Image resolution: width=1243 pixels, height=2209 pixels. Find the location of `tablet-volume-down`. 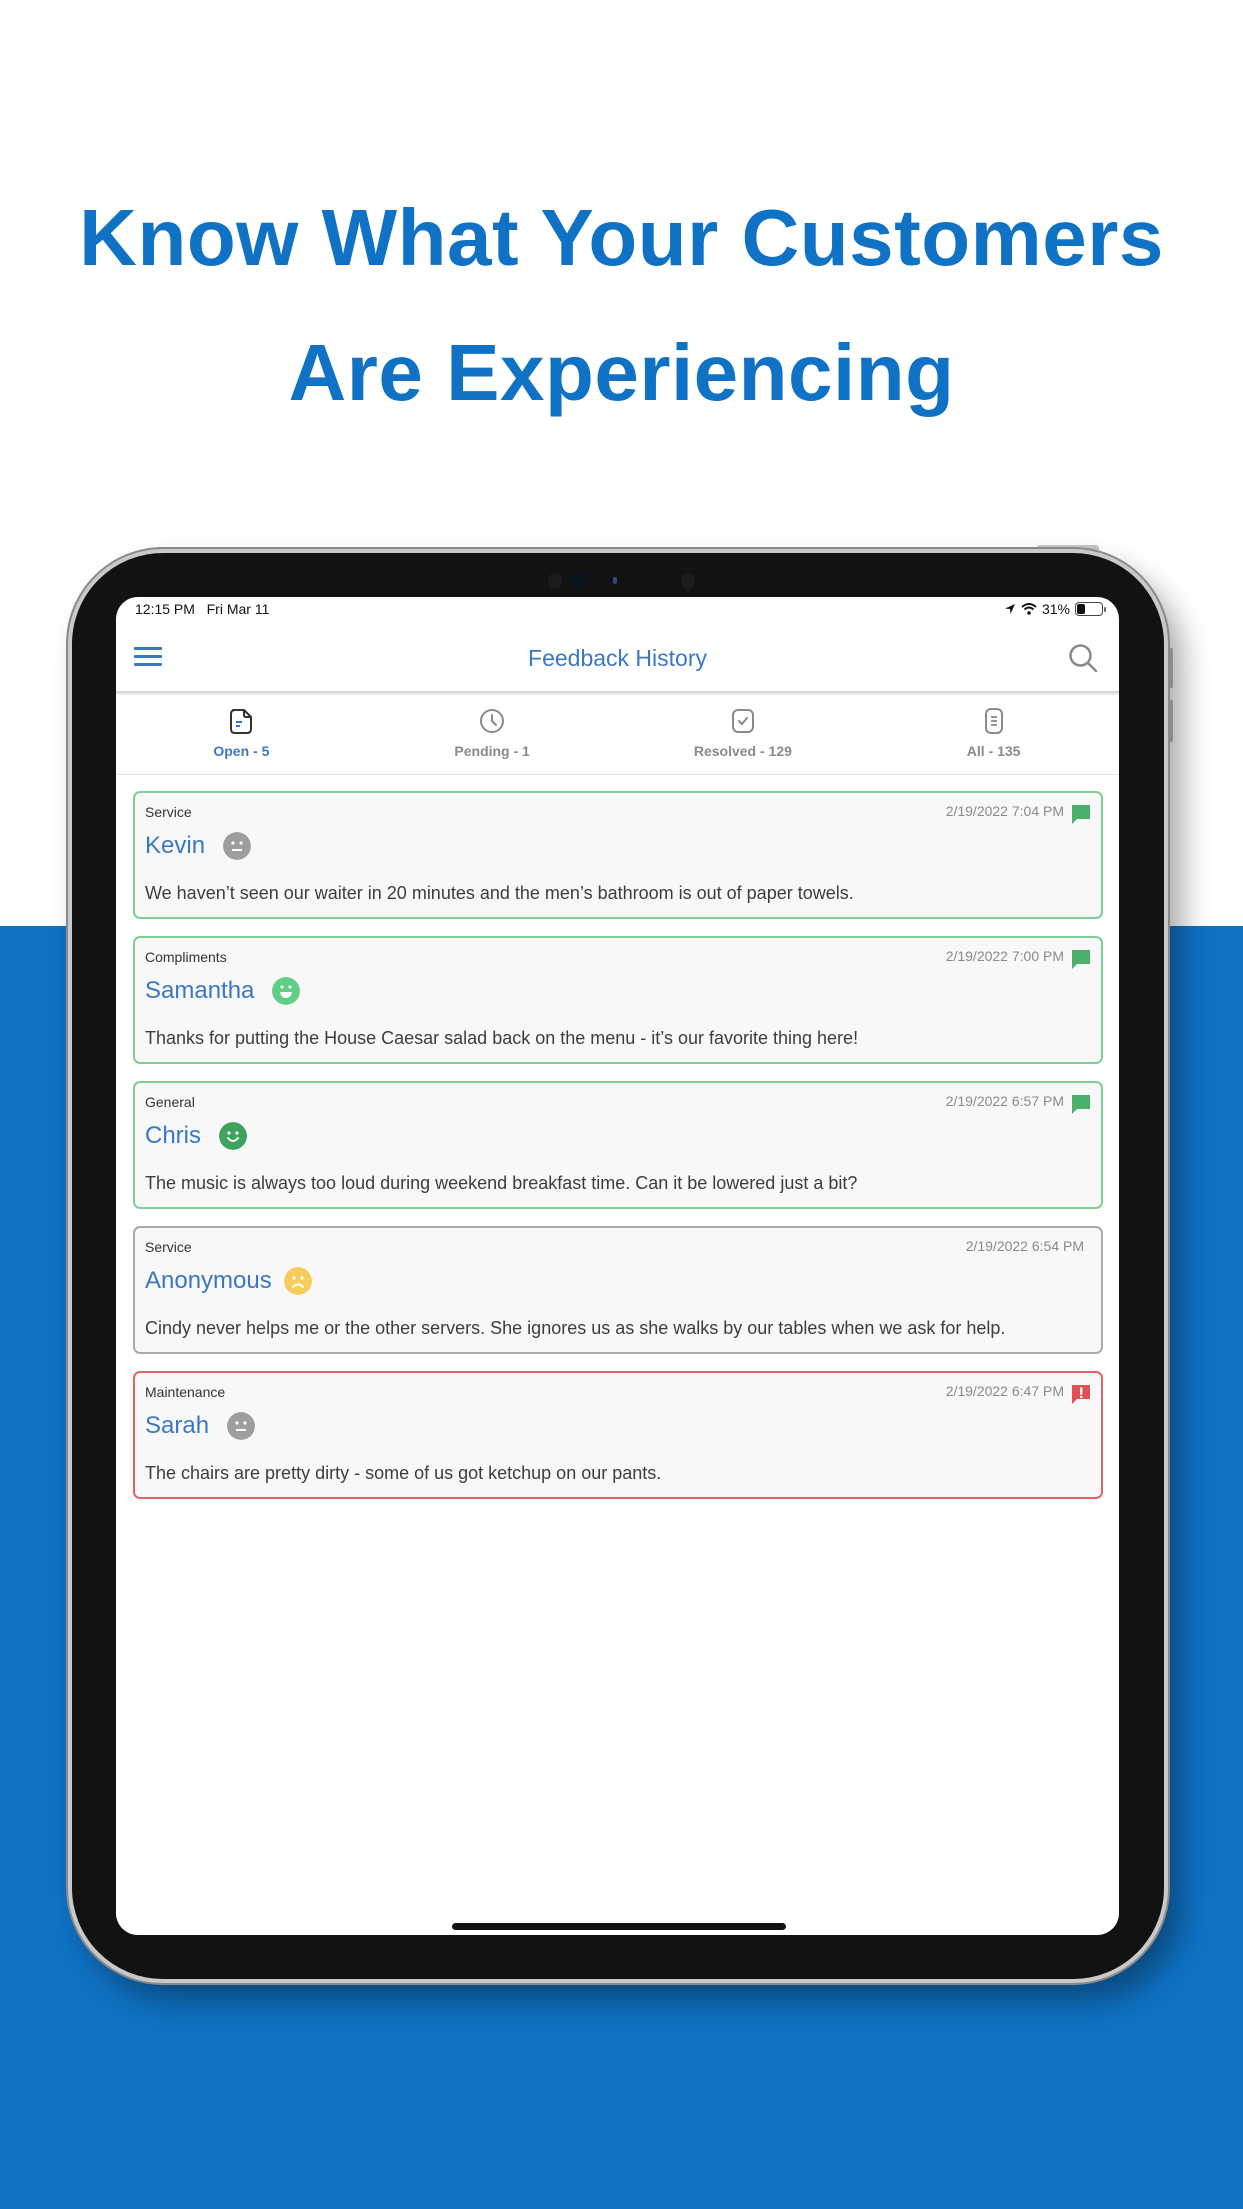

tablet-volume-down is located at coordinates (1170, 721).